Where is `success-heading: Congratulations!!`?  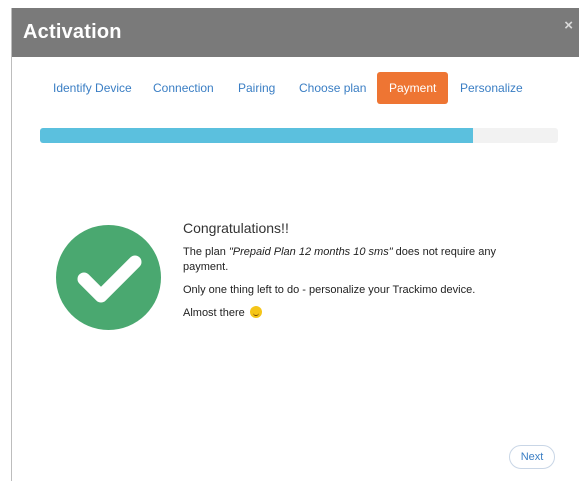
success-heading: Congratulations!! is located at coordinates (236, 228).